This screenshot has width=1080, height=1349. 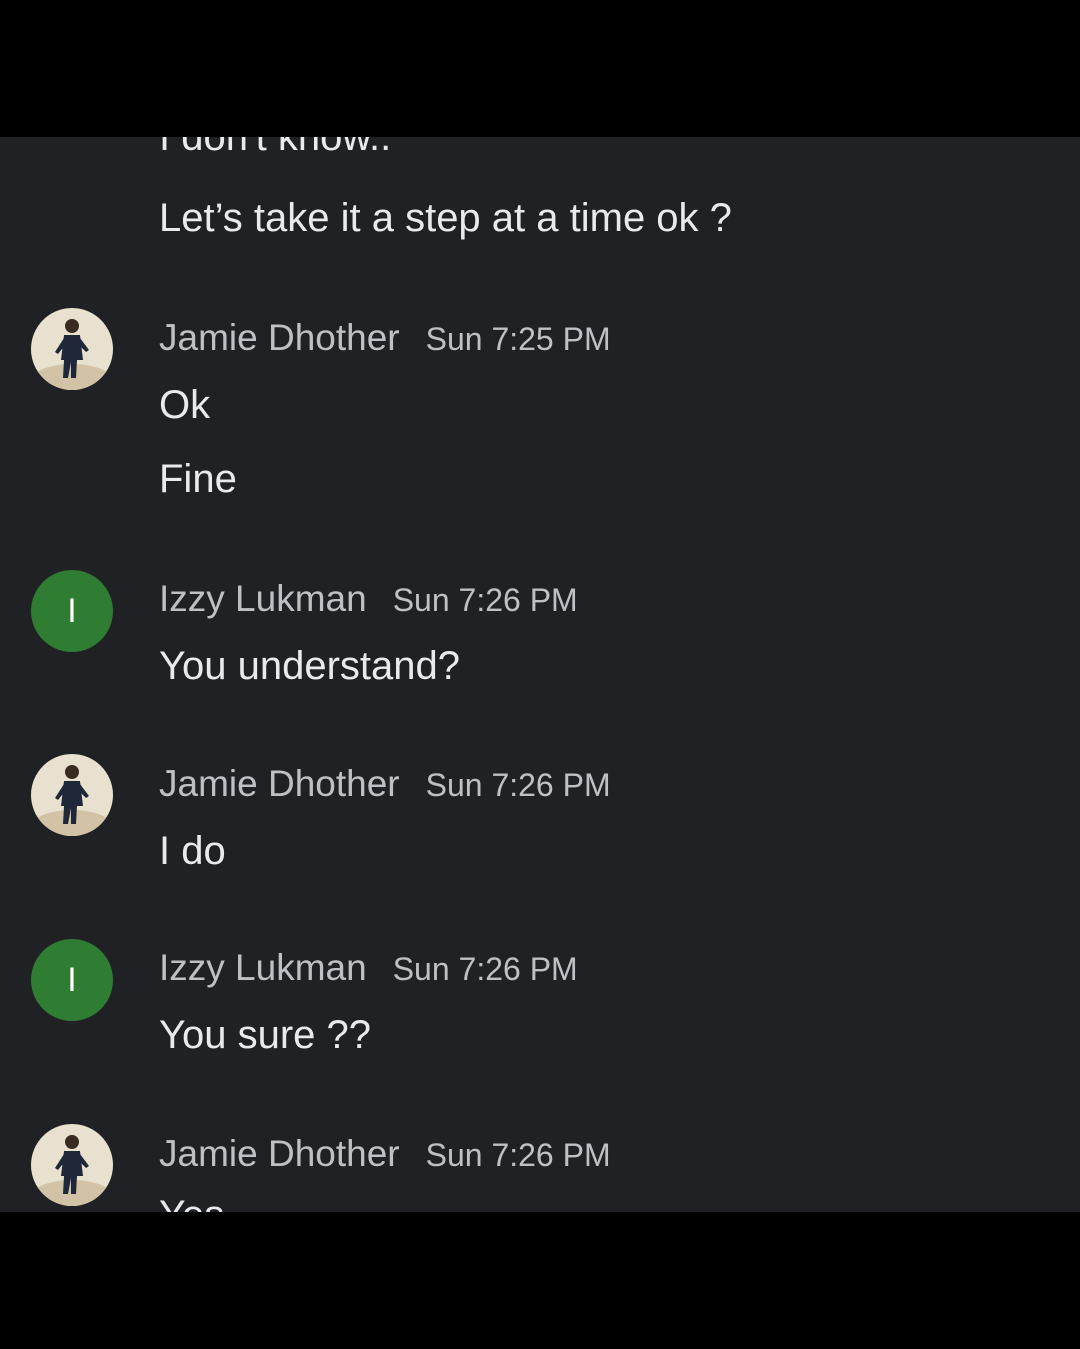 I want to click on message-text: I don't know.., so click(x=275, y=148).